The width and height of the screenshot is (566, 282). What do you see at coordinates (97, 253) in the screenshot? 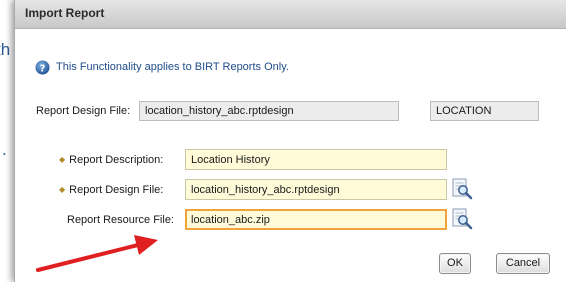
I see `annotation-arrow-icon` at bounding box center [97, 253].